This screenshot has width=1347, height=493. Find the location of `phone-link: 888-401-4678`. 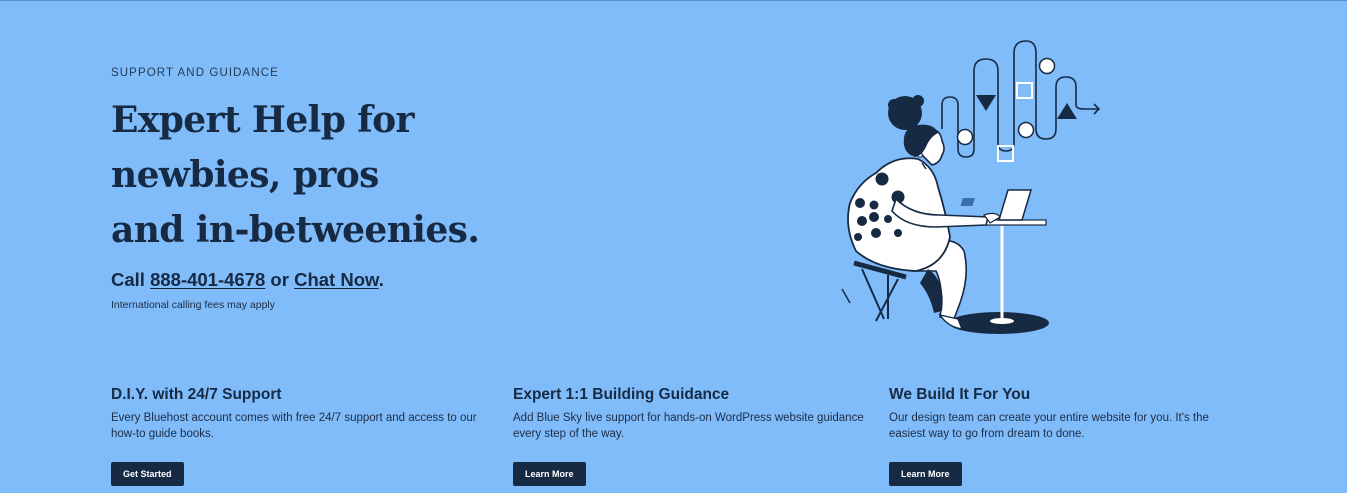

phone-link: 888-401-4678 is located at coordinates (207, 279).